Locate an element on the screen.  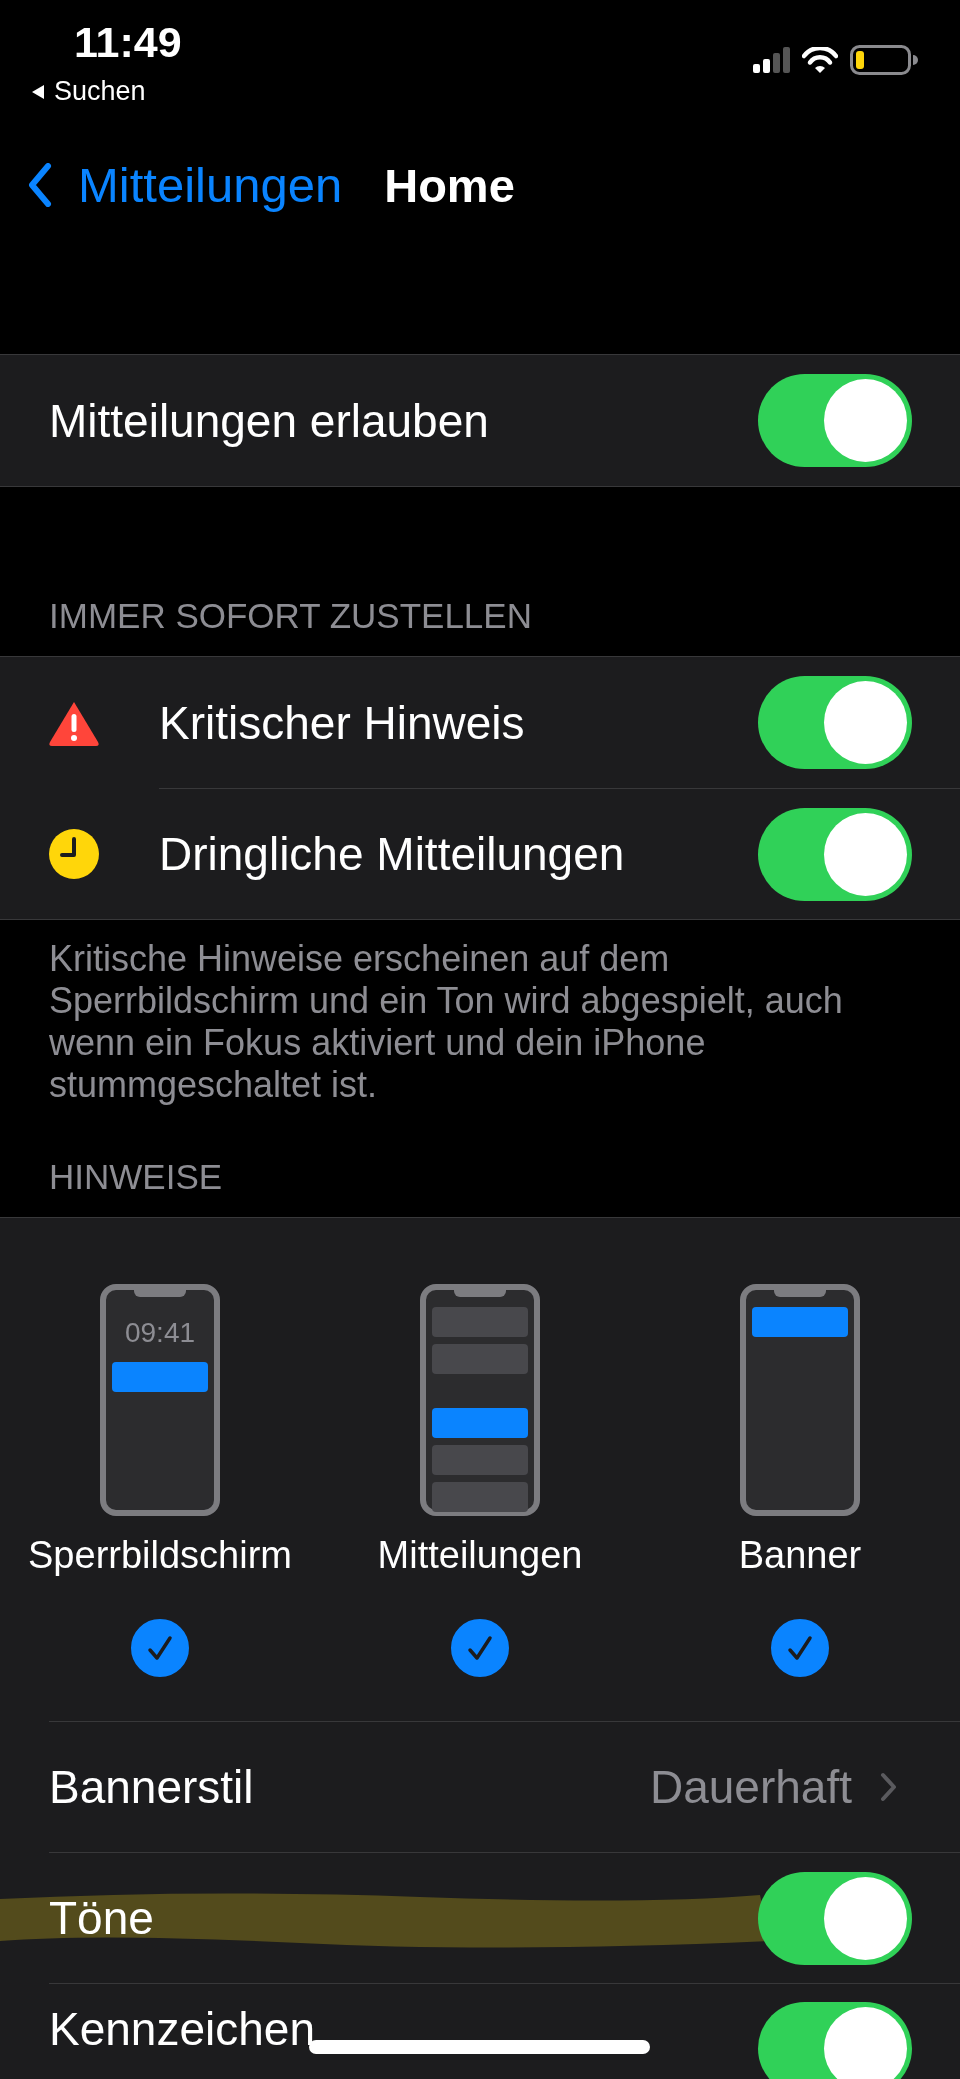
battery-icon is located at coordinates (884, 60).